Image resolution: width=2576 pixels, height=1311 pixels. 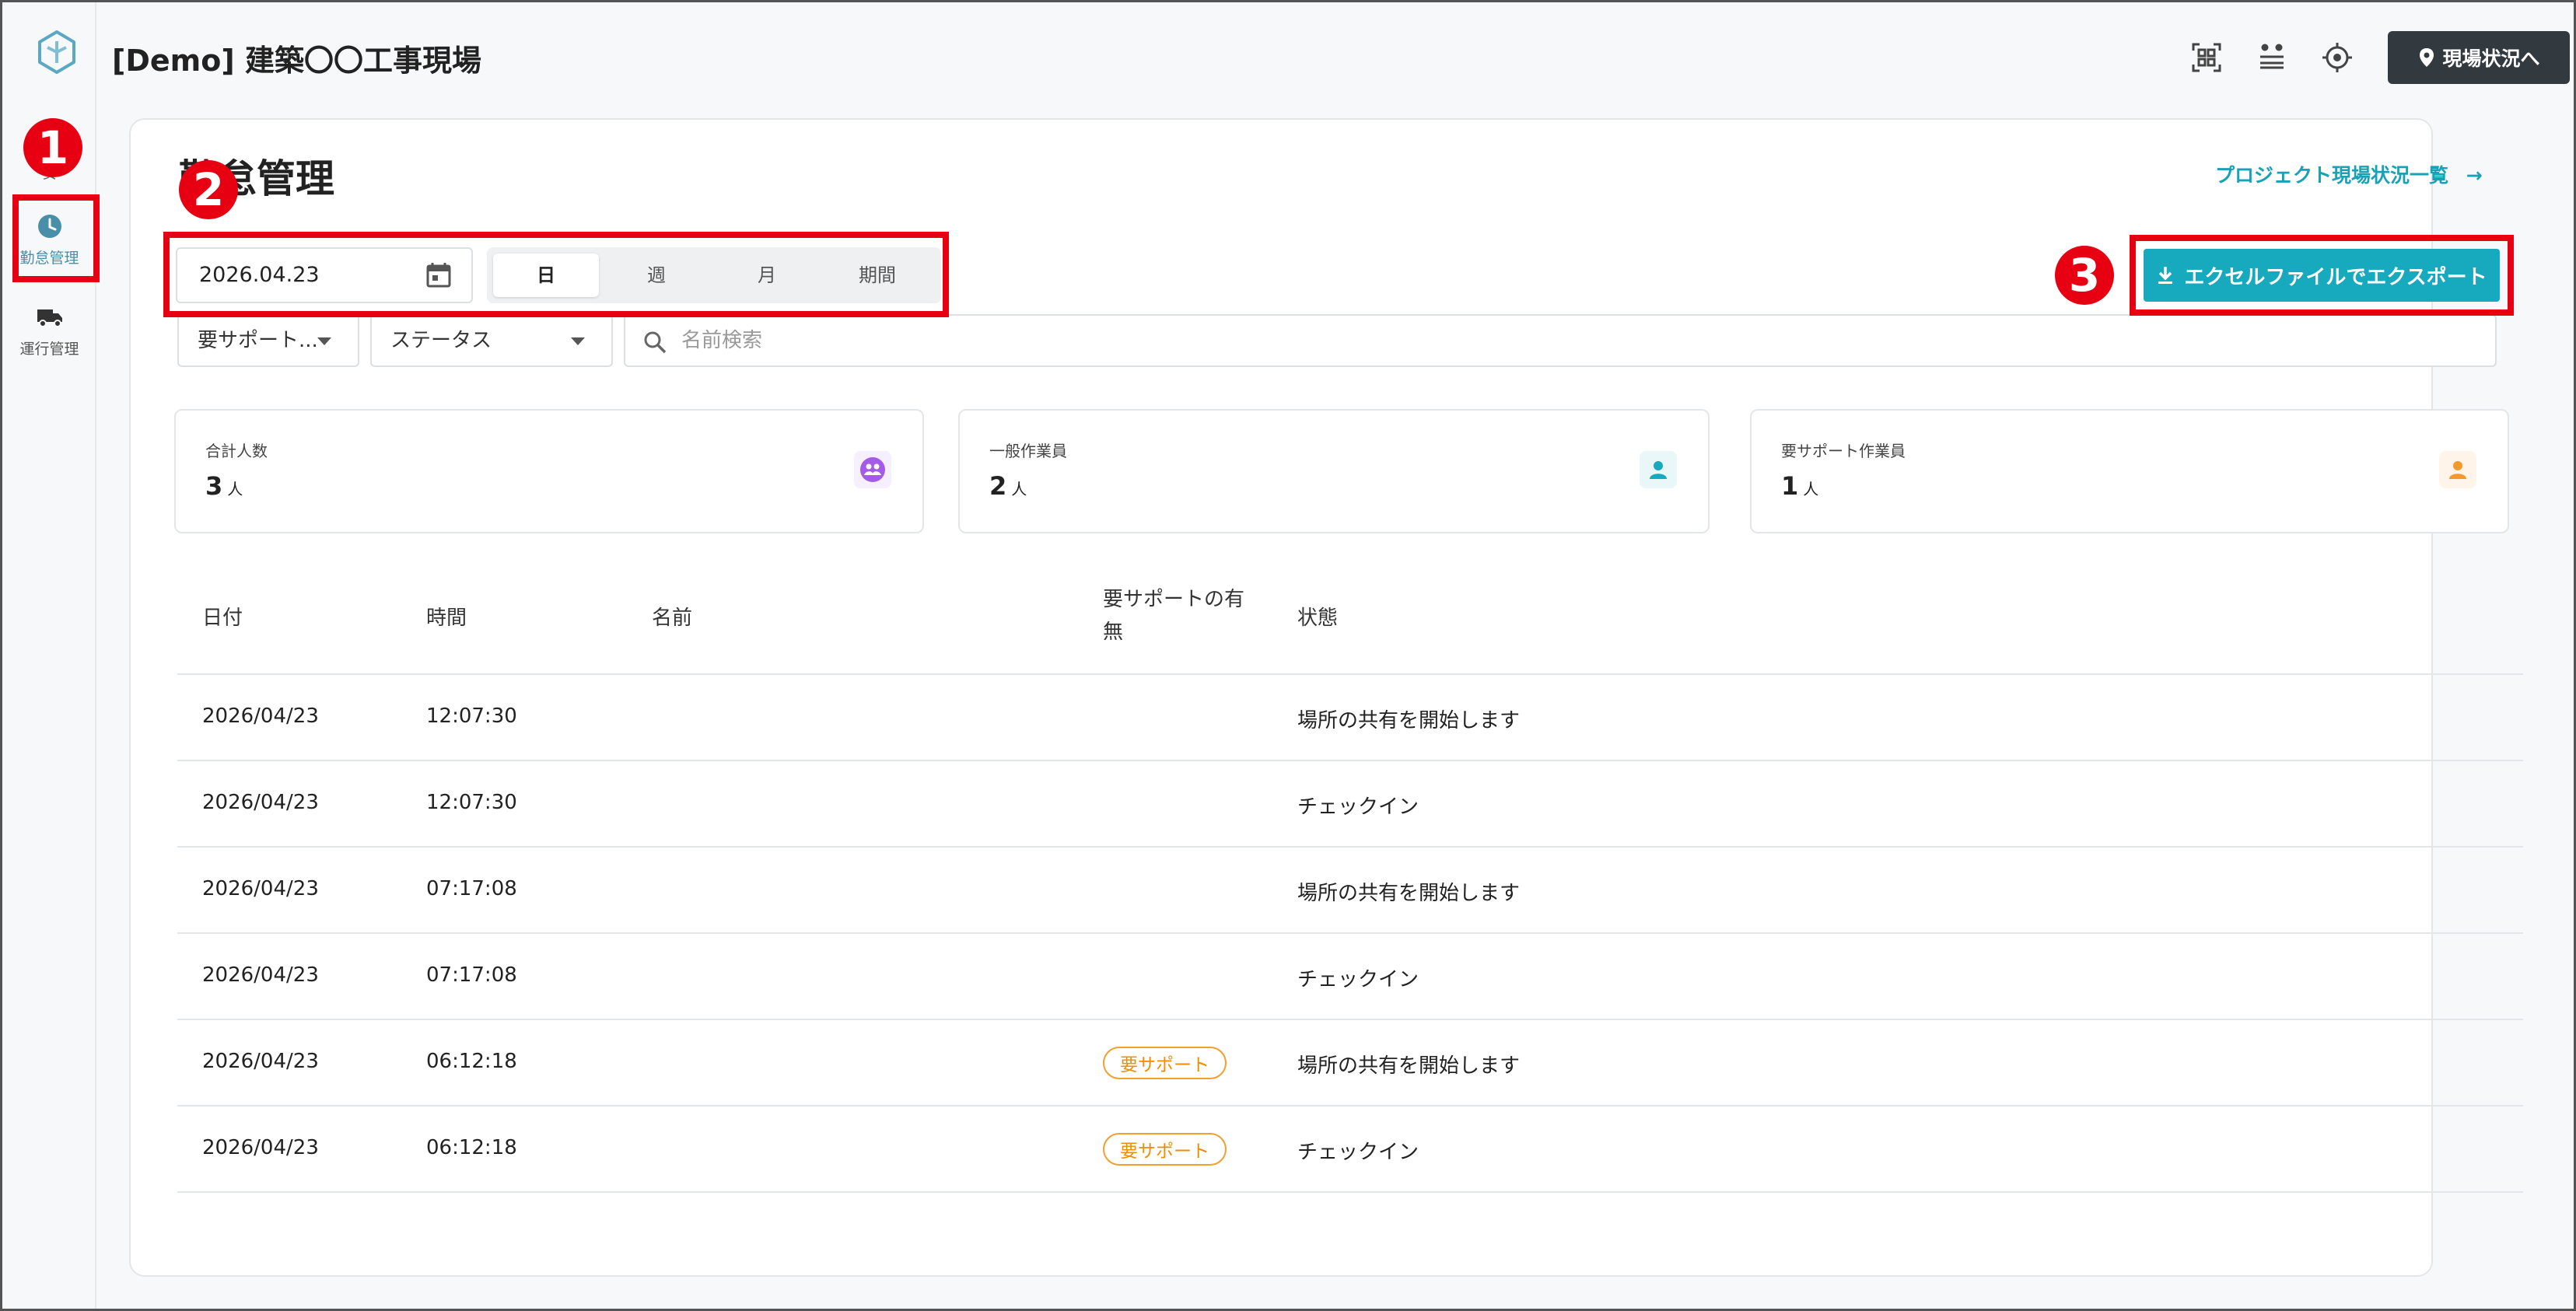 What do you see at coordinates (237, 451) in the screenshot?
I see `stat-label: 合計人数` at bounding box center [237, 451].